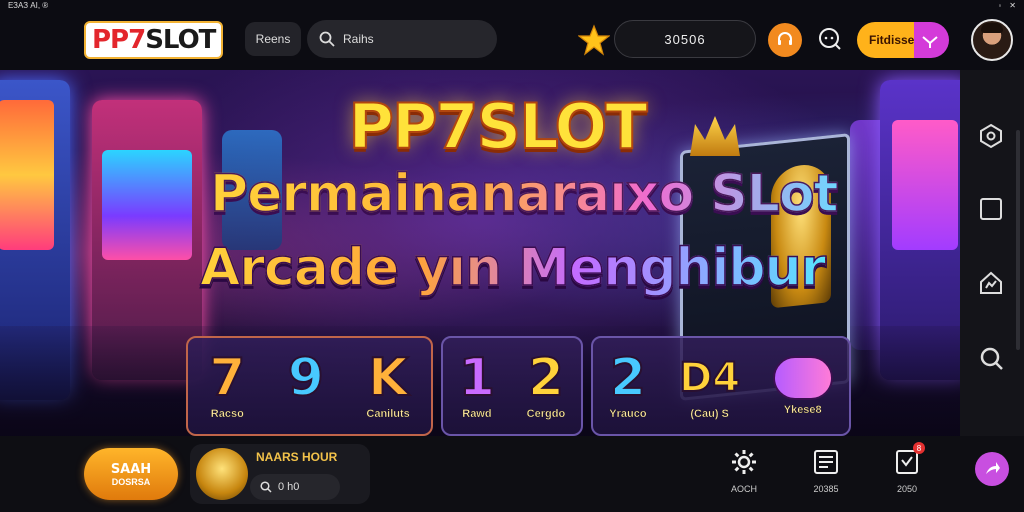 Image resolution: width=1024 pixels, height=512 pixels. I want to click on symbol-glyph: 9, so click(306, 378).